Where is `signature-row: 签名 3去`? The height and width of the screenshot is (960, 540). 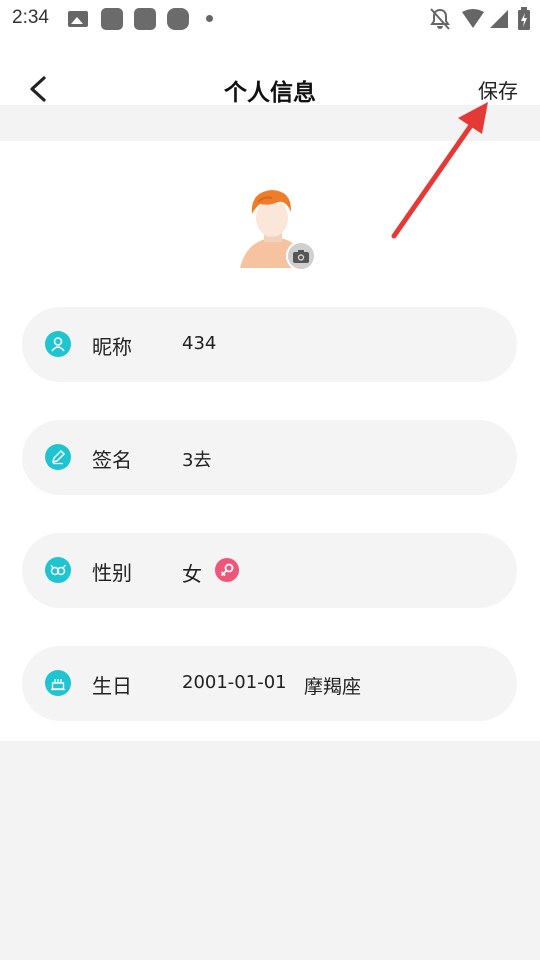 signature-row: 签名 3去 is located at coordinates (269, 457).